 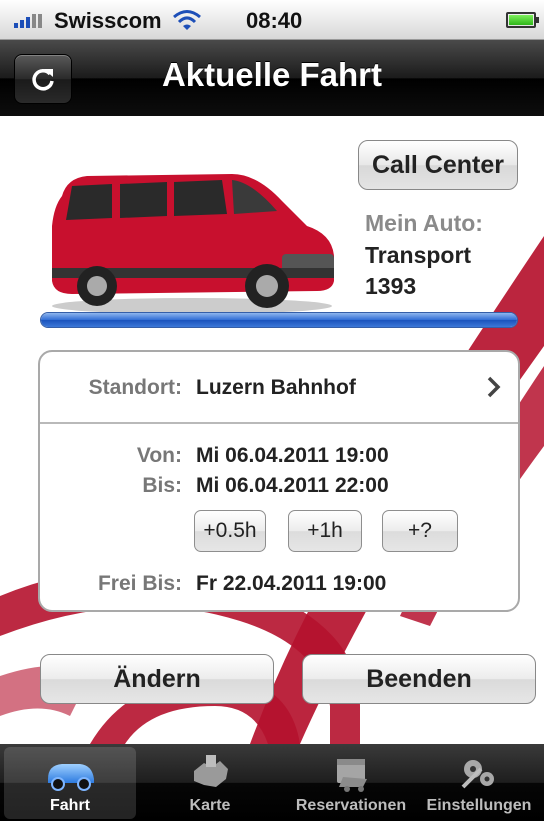 What do you see at coordinates (210, 805) in the screenshot?
I see `tab-label: Karte` at bounding box center [210, 805].